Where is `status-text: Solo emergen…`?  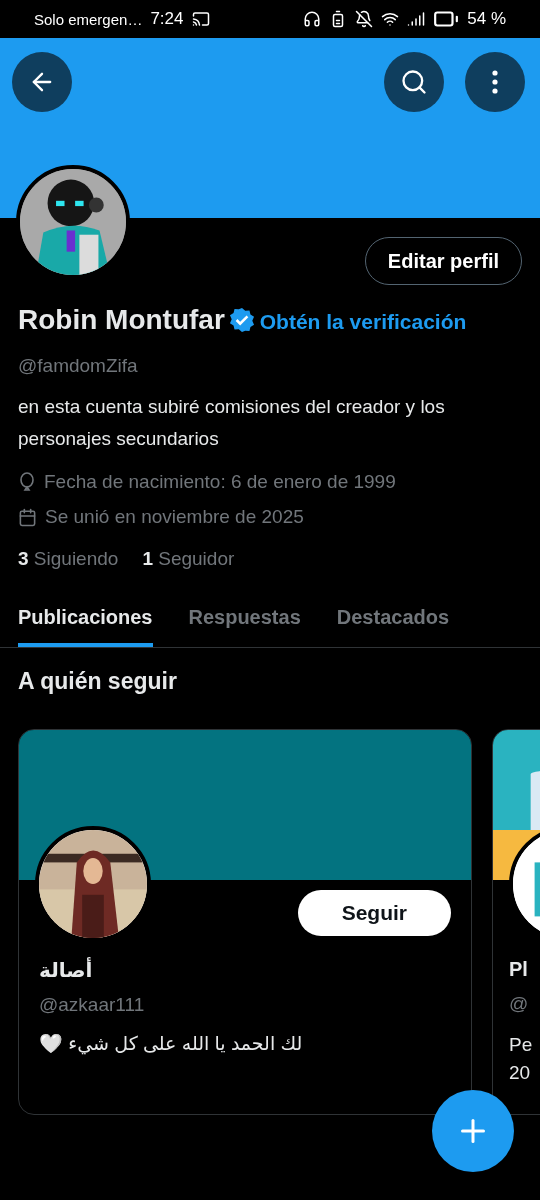
status-text: Solo emergen… is located at coordinates (88, 19).